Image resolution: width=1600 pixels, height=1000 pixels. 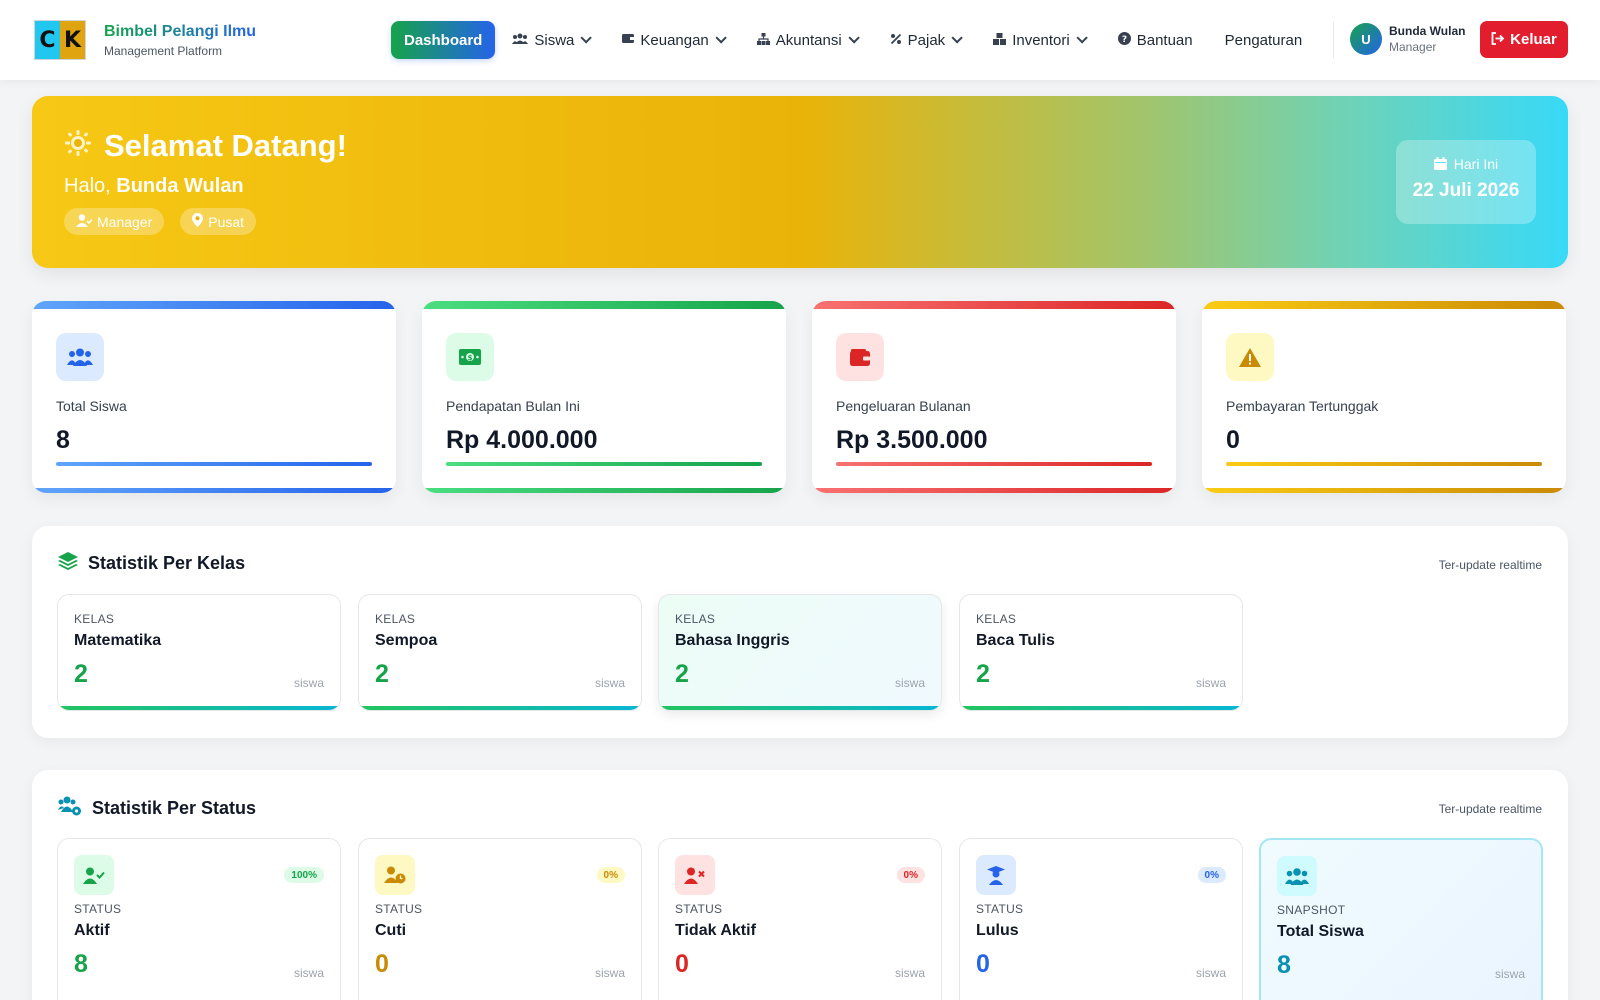 I want to click on realtime-note: Ter-update realtime, so click(x=1490, y=565).